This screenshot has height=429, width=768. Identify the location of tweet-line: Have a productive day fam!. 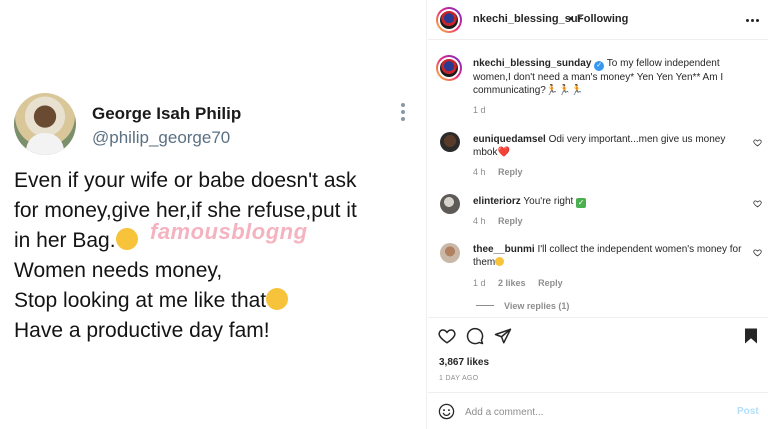
(142, 330).